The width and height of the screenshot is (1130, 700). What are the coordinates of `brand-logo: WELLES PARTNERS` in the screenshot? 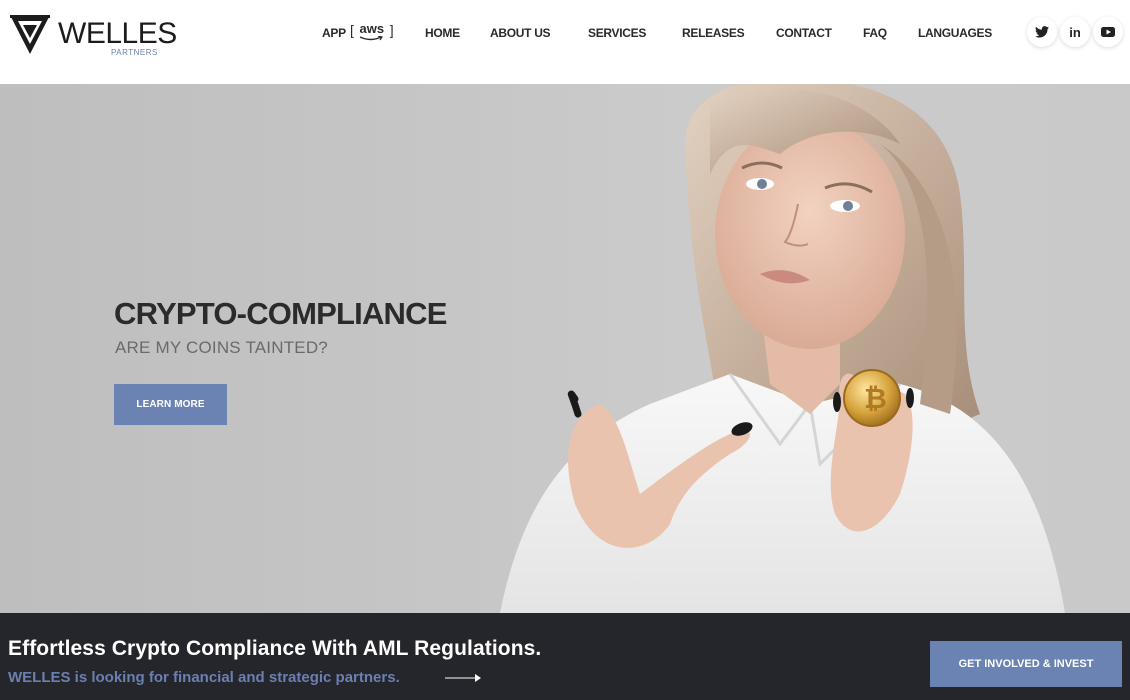 It's located at (92, 36).